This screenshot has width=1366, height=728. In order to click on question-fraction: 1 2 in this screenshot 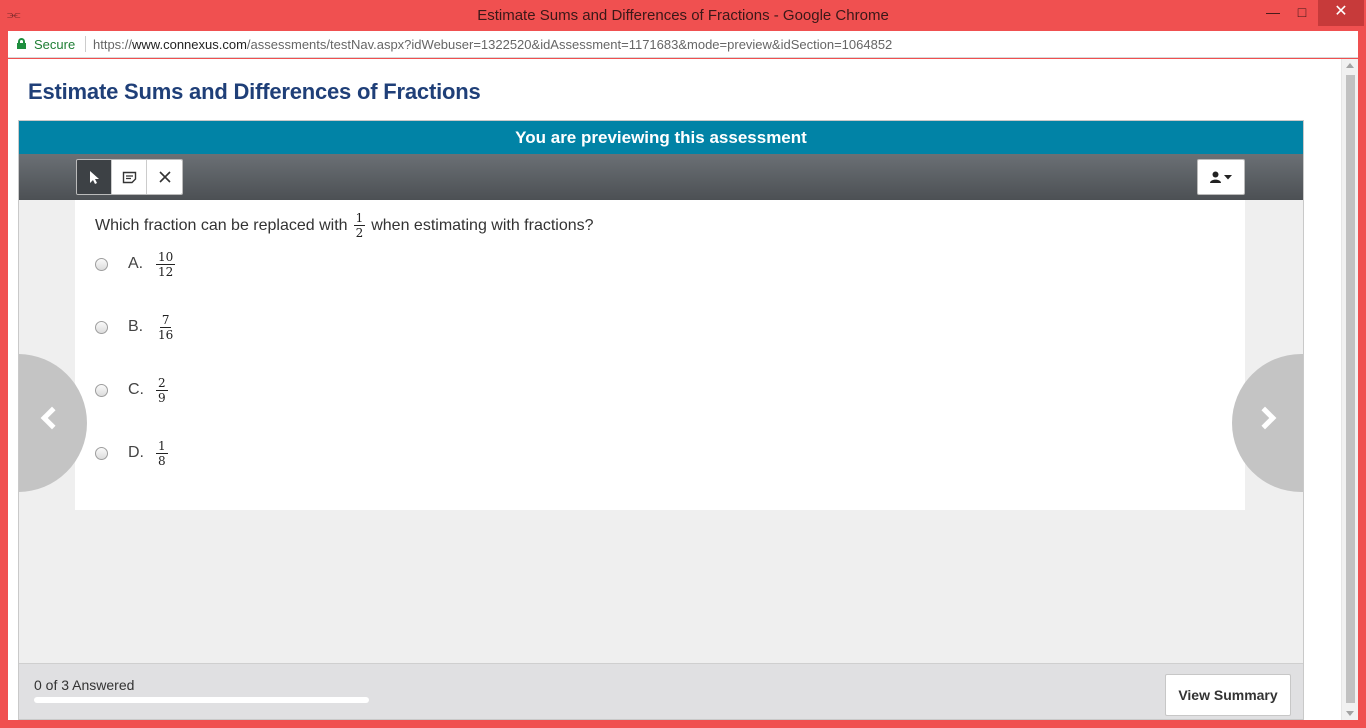, I will do `click(359, 225)`.